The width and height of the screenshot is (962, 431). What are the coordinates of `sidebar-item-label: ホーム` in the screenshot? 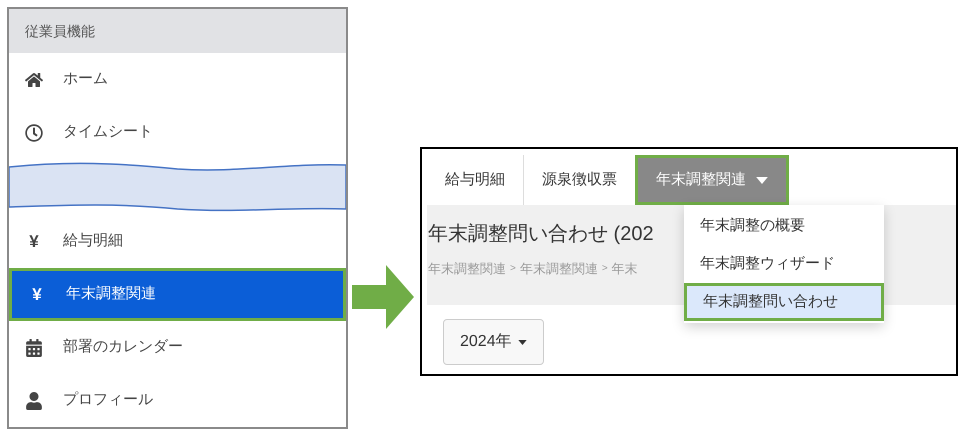 It's located at (85, 79).